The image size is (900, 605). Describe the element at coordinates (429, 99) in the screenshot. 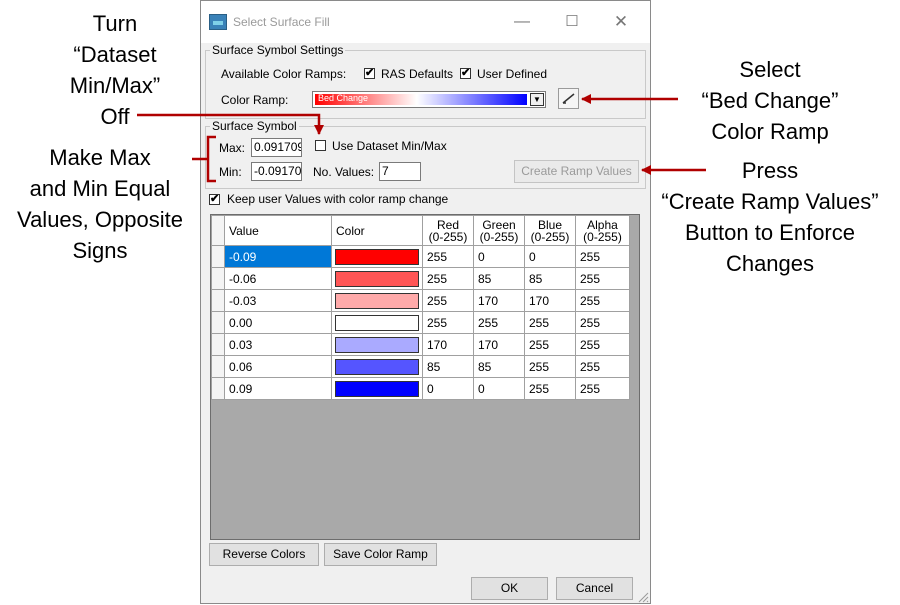

I see `color-ramp-dropdown: Bed Change ▼` at that location.